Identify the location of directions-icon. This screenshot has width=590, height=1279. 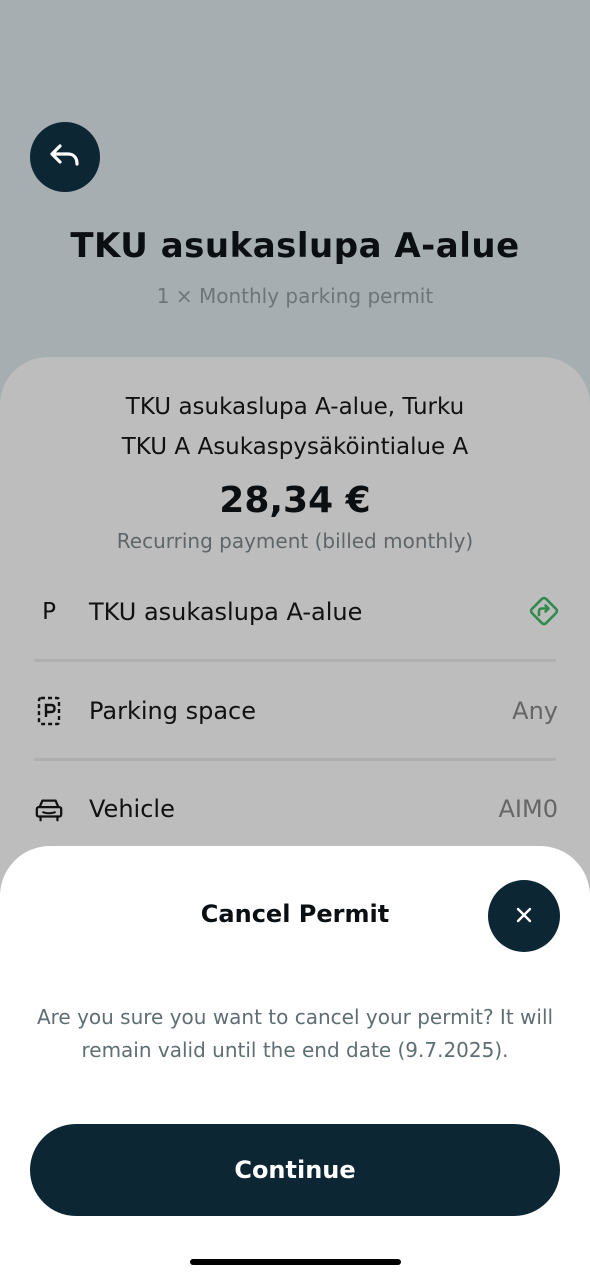
(544, 611).